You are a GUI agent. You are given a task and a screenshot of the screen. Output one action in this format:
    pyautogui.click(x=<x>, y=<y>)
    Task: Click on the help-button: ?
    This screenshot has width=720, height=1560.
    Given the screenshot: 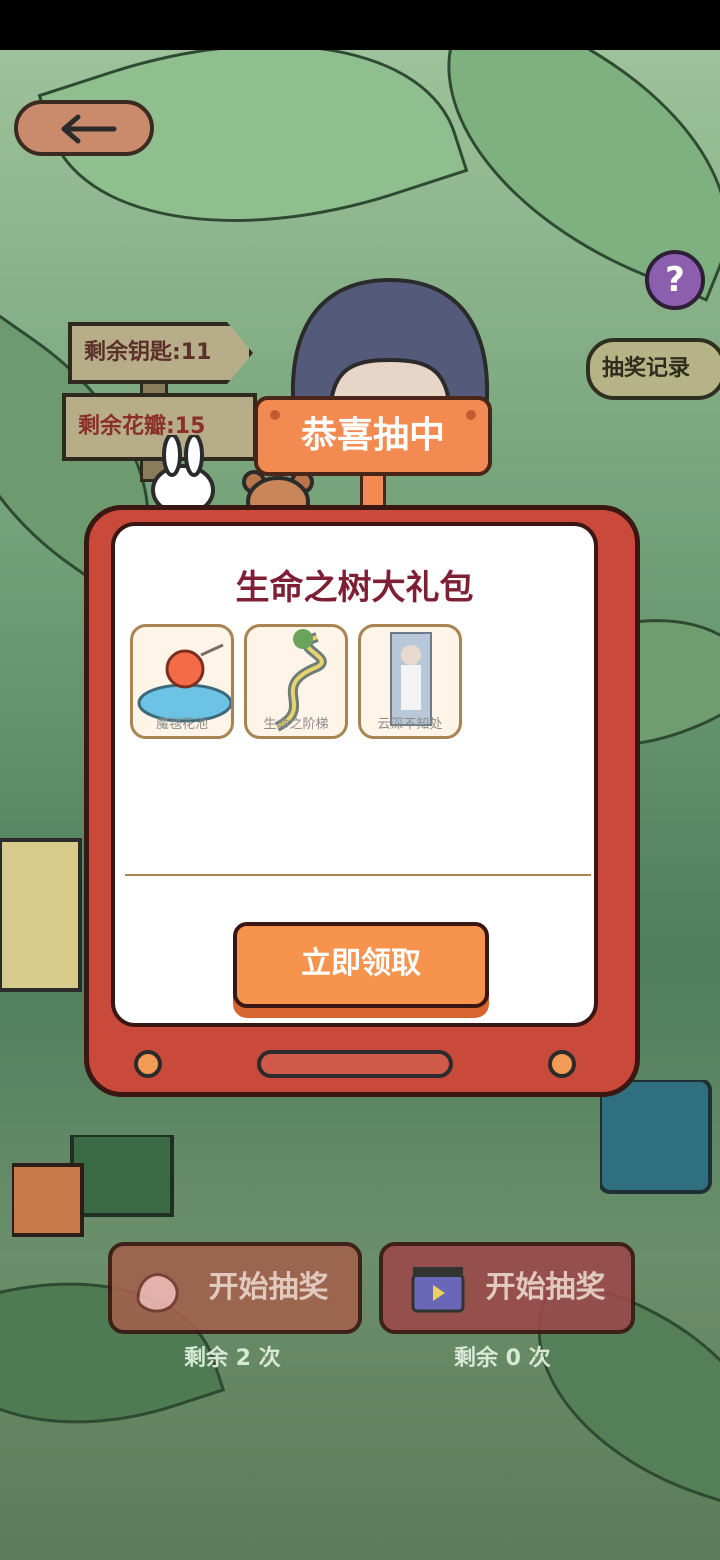 What is the action you would take?
    pyautogui.click(x=675, y=280)
    